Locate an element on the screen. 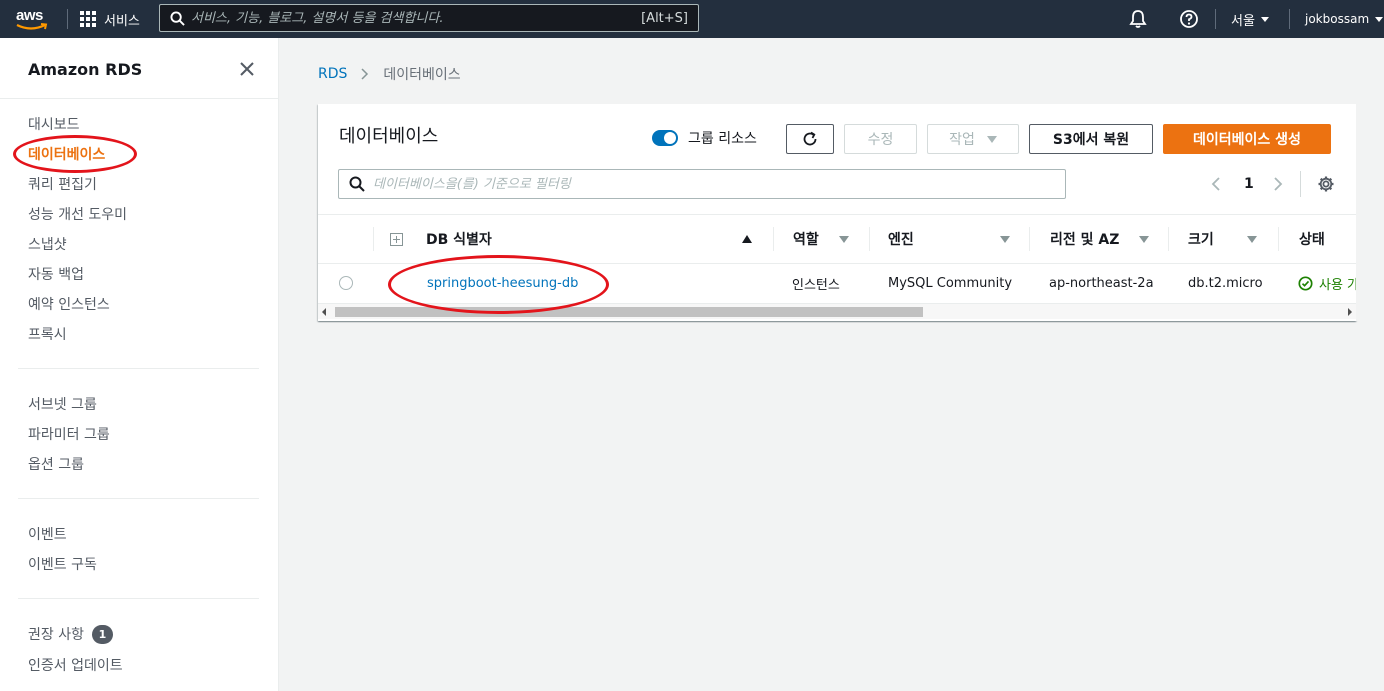 This screenshot has width=1384, height=691. database-filter-input is located at coordinates (715, 184).